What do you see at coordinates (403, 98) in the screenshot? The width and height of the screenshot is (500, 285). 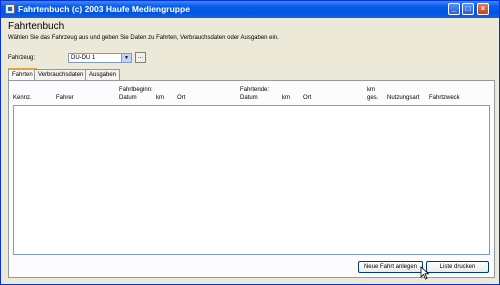 I see `header-nutzungsart: Nutzungsart` at bounding box center [403, 98].